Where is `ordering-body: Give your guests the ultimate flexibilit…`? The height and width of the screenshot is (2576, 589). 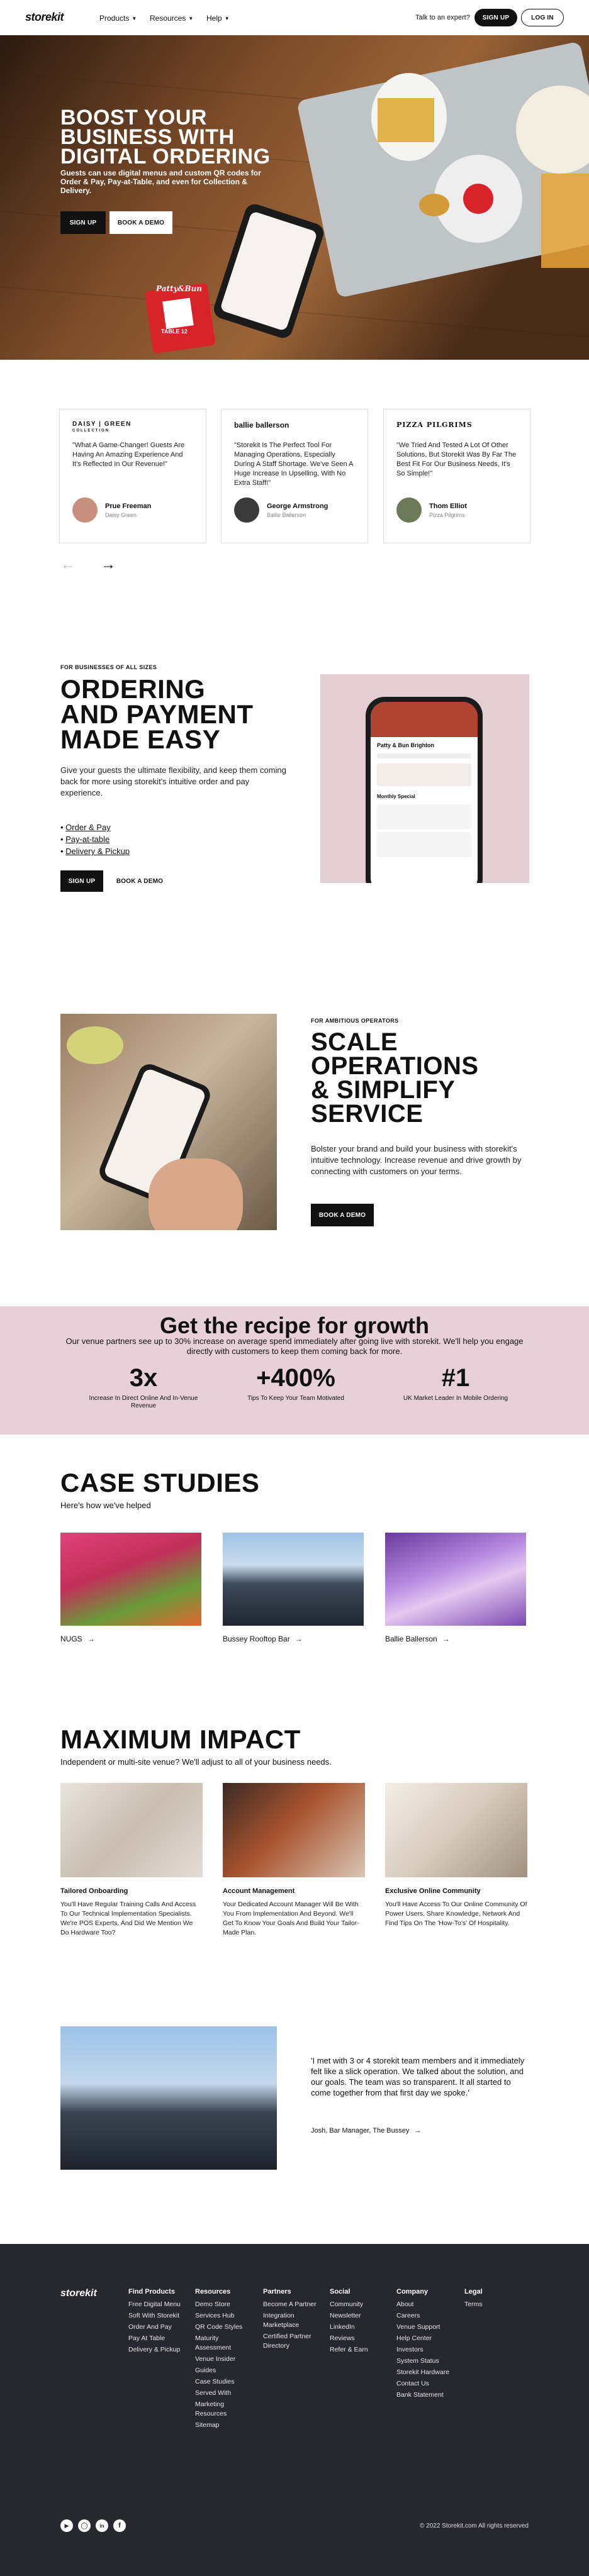
ordering-body: Give your guests the ultimate flexibilit… is located at coordinates (173, 781).